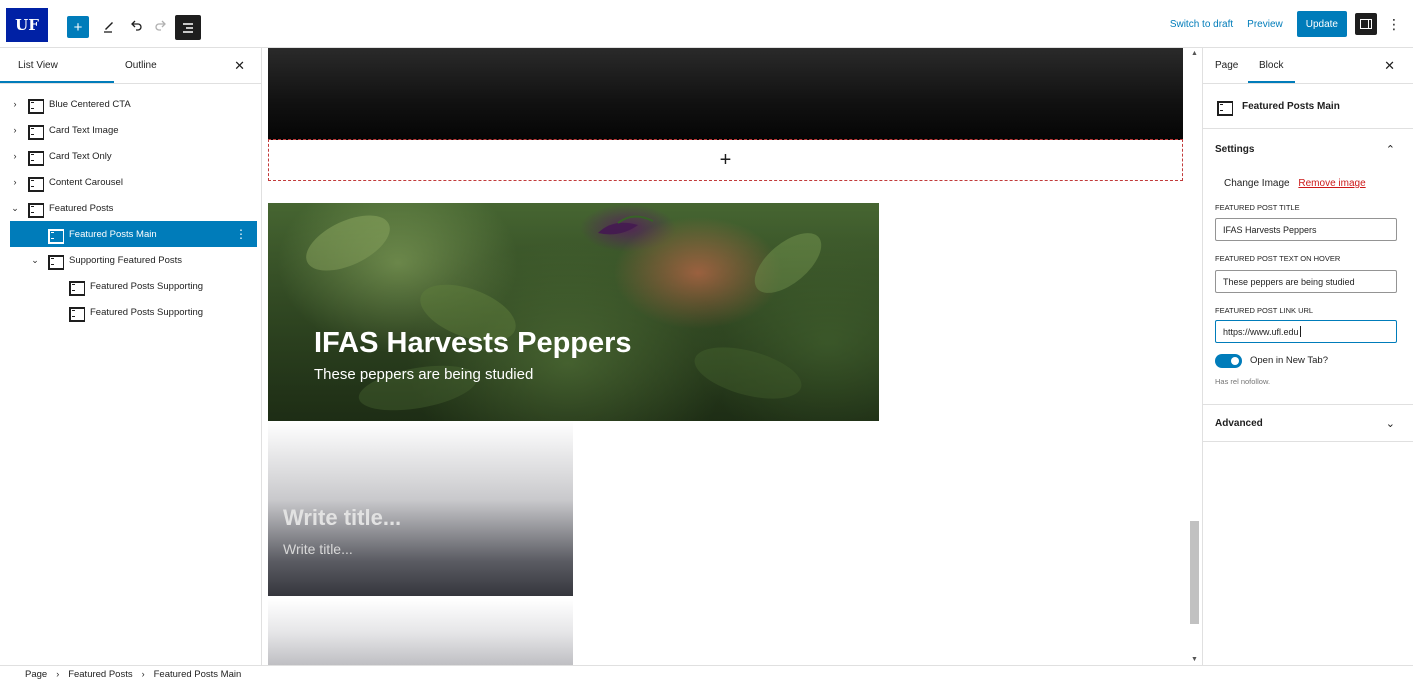  What do you see at coordinates (1306, 331) in the screenshot?
I see `featured-post-url-input: https://www.ufl.edu` at bounding box center [1306, 331].